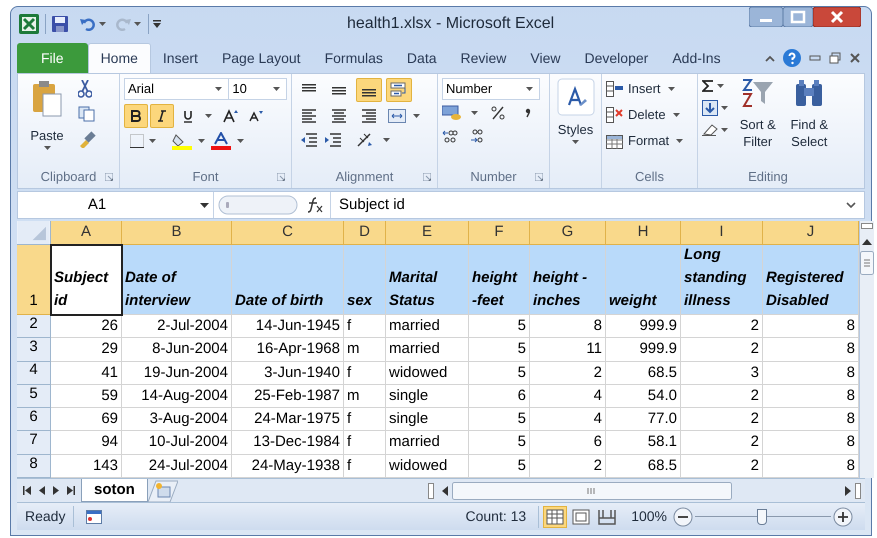  What do you see at coordinates (798, 17) in the screenshot?
I see `maximize-icon` at bounding box center [798, 17].